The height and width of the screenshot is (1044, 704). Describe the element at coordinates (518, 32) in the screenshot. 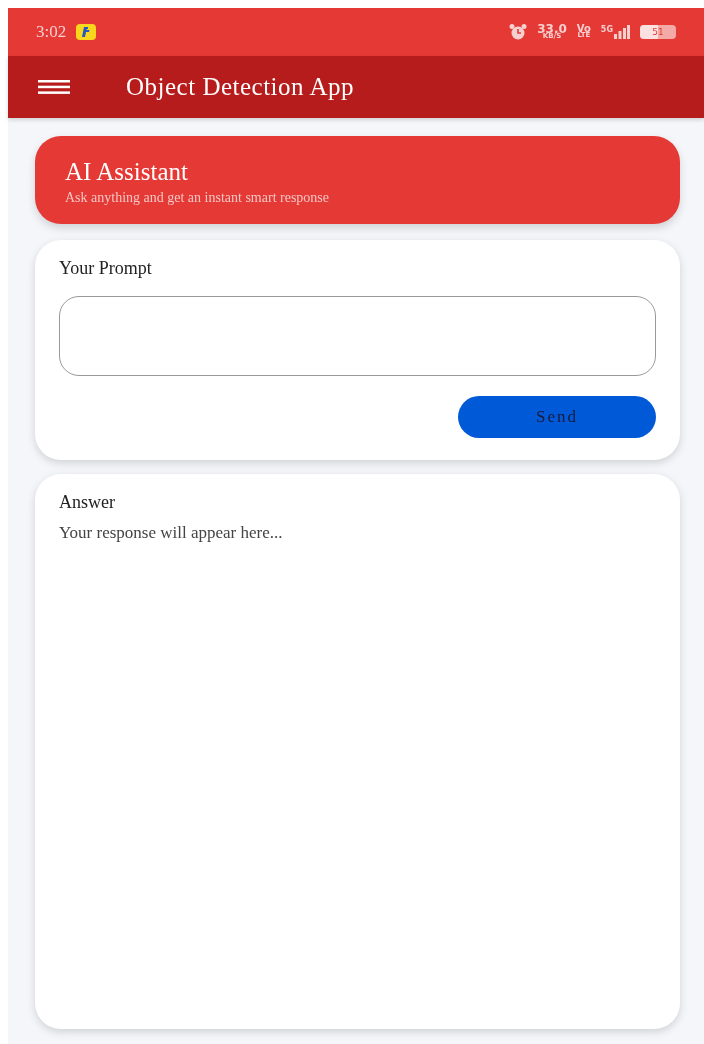

I see `alarm-icon` at that location.